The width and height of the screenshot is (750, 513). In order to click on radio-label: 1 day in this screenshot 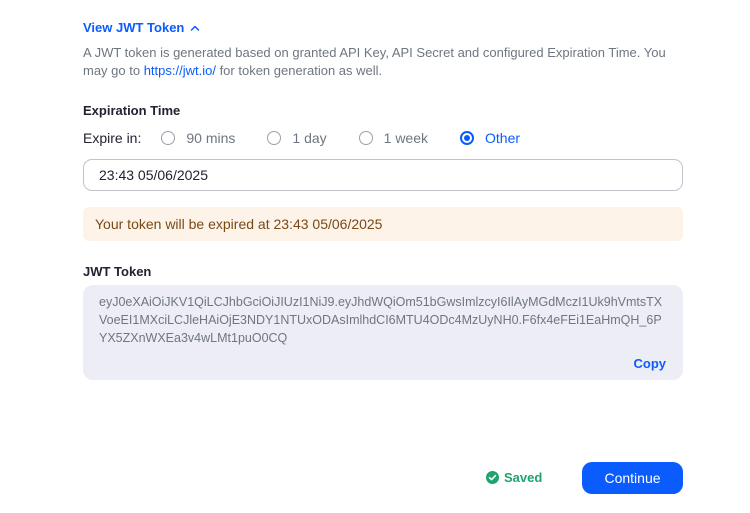, I will do `click(309, 138)`.